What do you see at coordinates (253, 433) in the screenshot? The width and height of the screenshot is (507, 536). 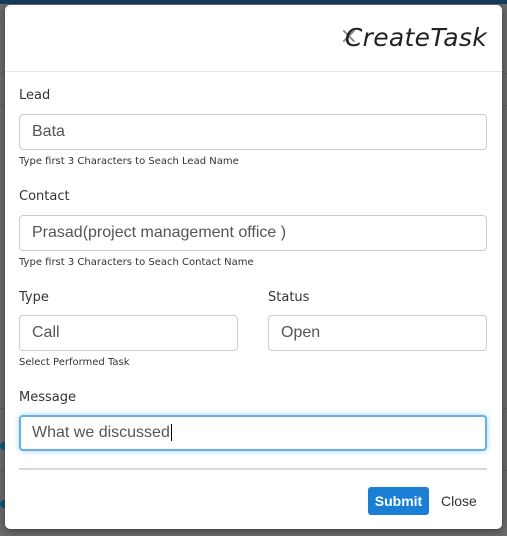 I see `message-input: What we discussed` at bounding box center [253, 433].